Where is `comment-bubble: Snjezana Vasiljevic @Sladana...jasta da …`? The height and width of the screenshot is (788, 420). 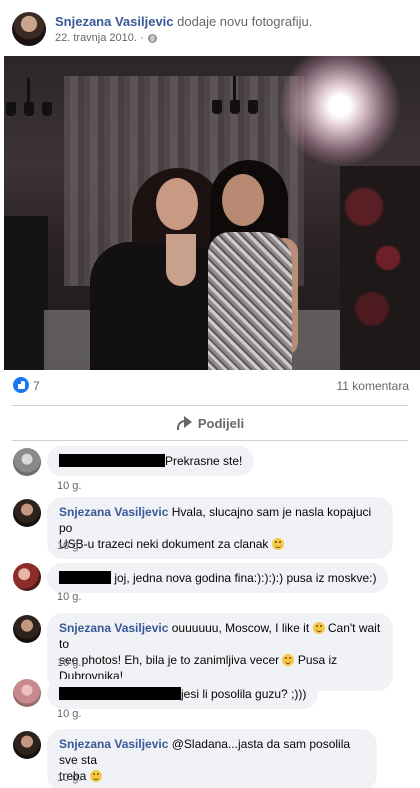 comment-bubble: Snjezana Vasiljevic @Sladana...jasta da … is located at coordinates (212, 758).